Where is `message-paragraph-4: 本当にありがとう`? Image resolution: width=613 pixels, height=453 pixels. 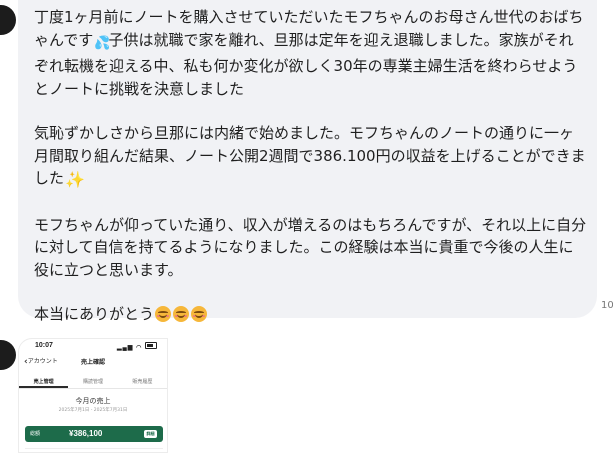 message-paragraph-4: 本当にありがとう is located at coordinates (310, 314).